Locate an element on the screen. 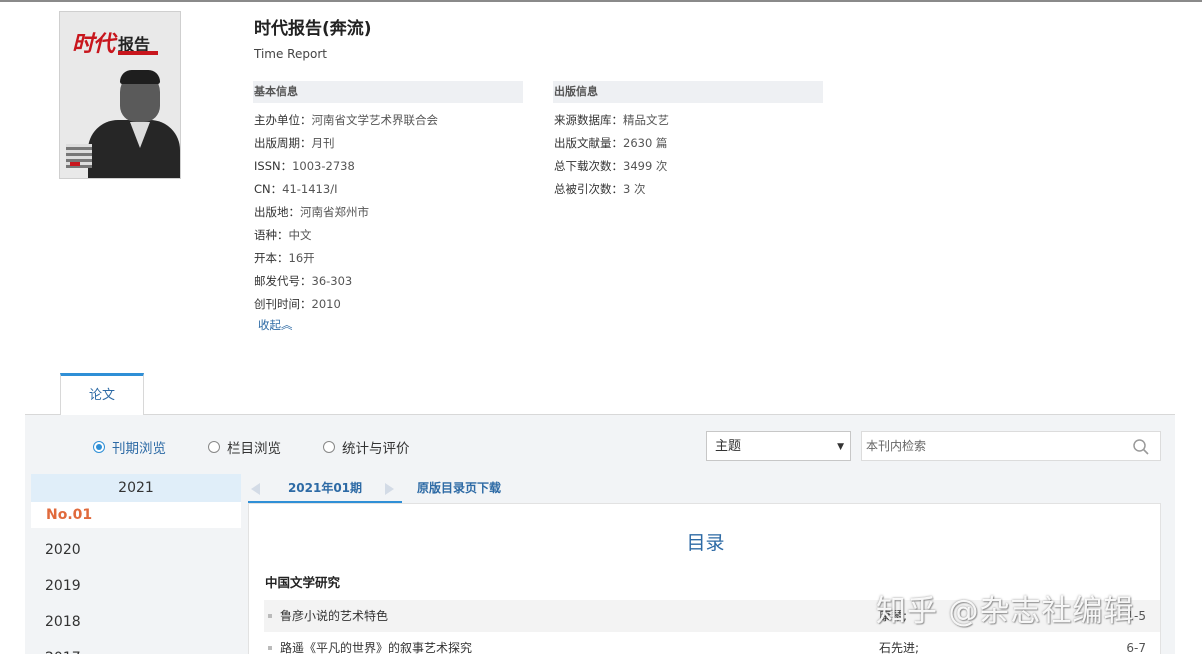 The width and height of the screenshot is (1202, 654). year-item: 2017 is located at coordinates (136, 645).